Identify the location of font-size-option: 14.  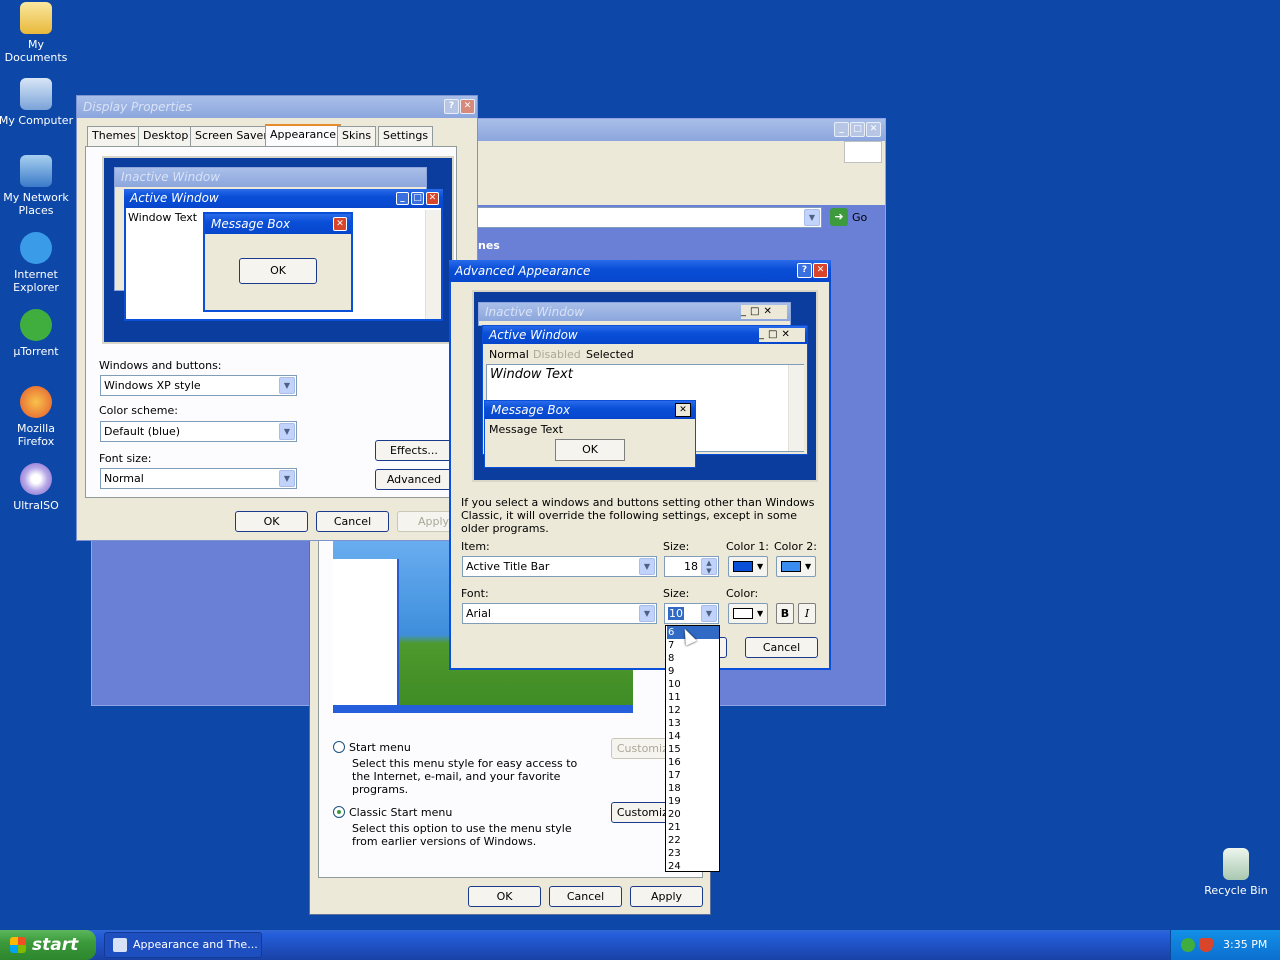
(693, 736).